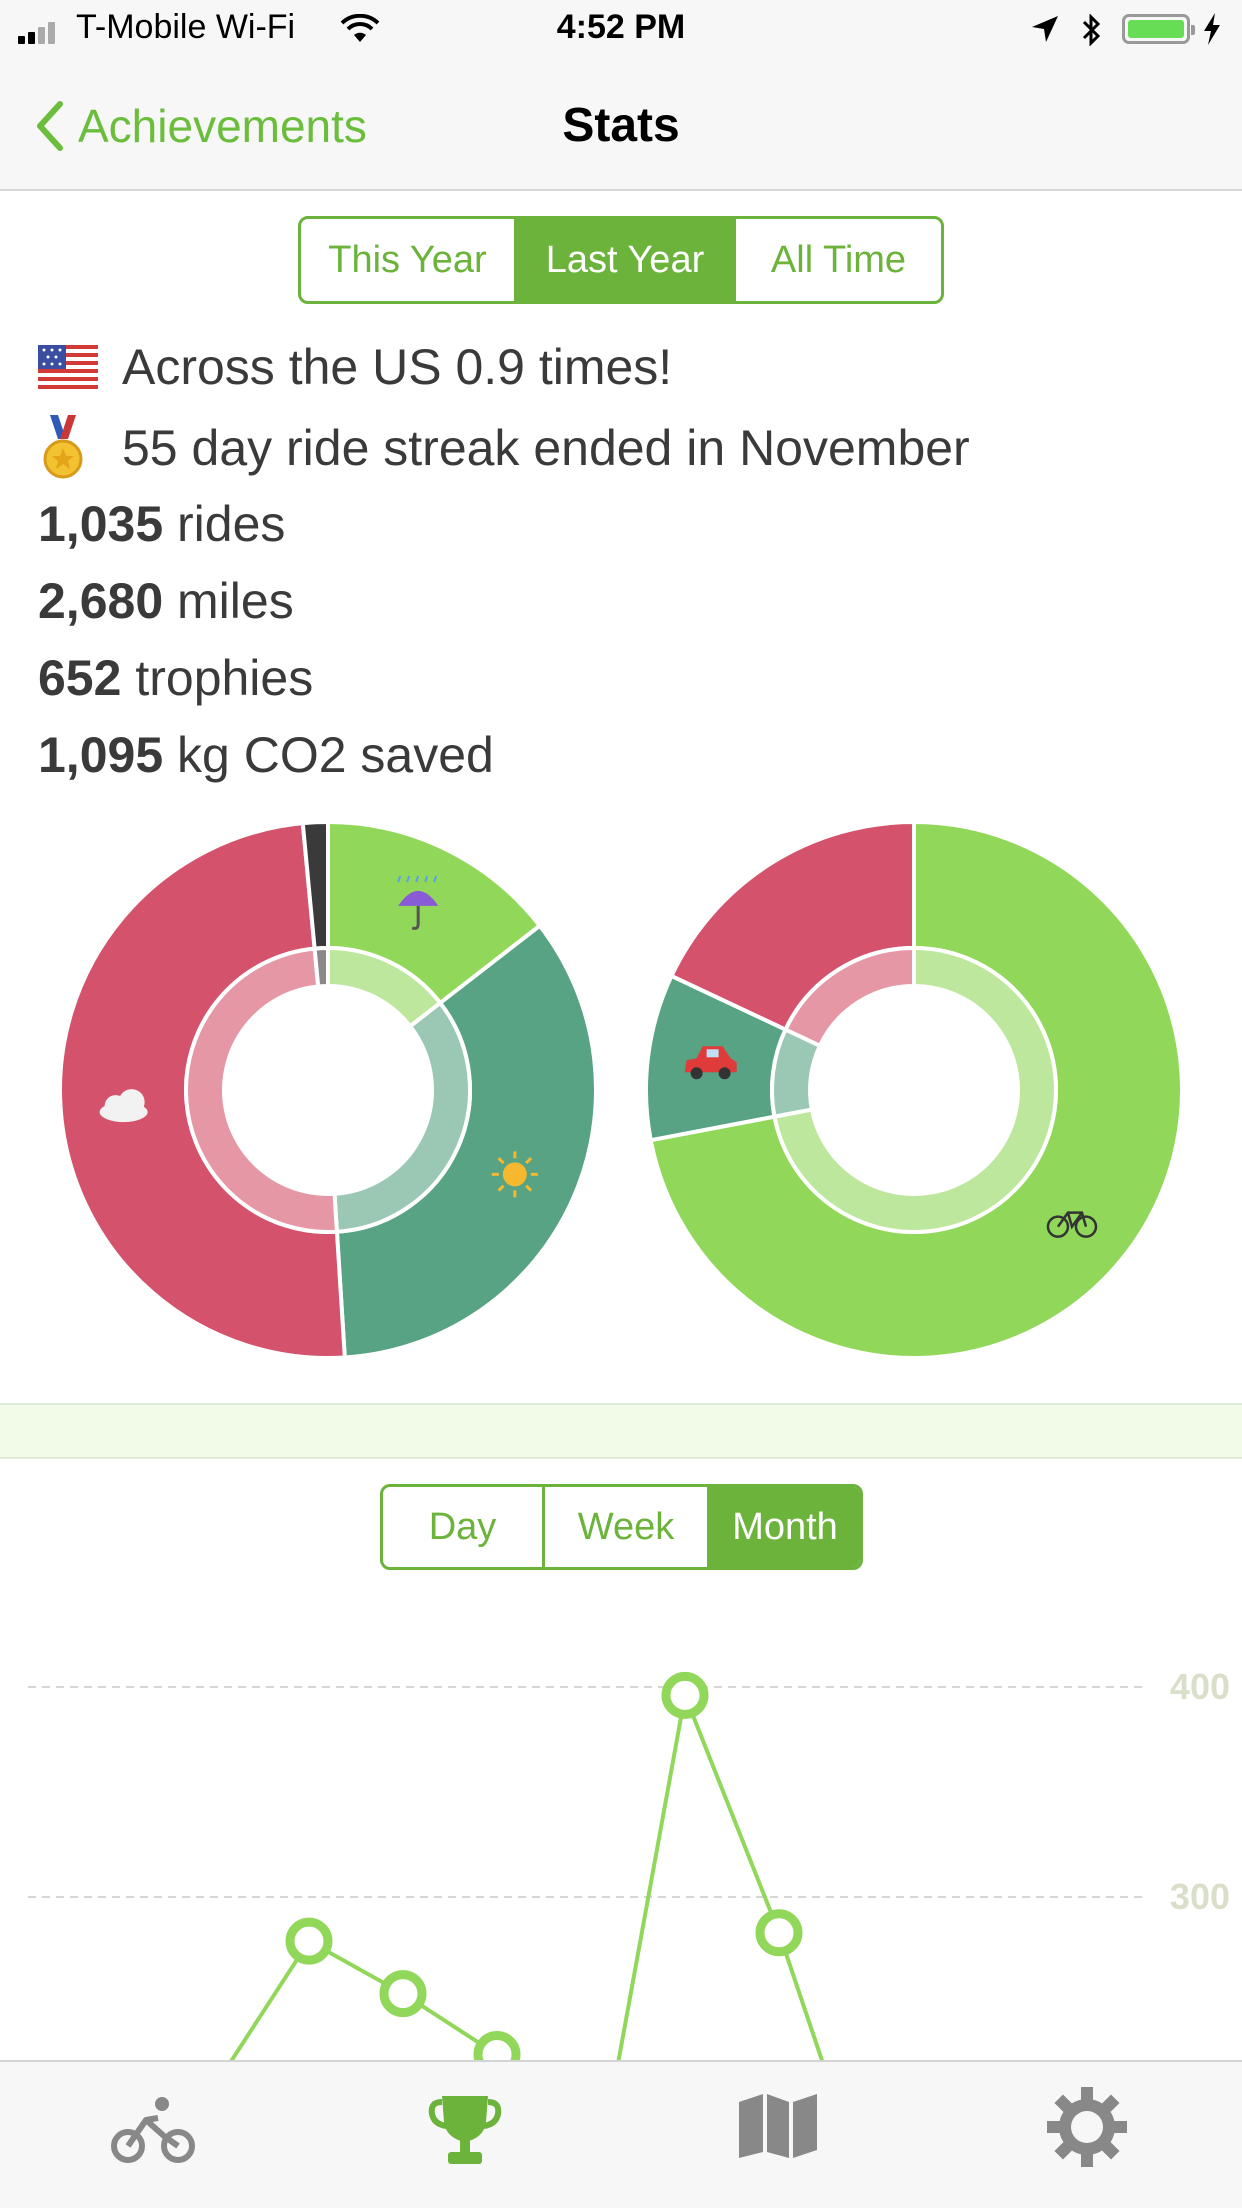 The image size is (1242, 2208). Describe the element at coordinates (80, 678) in the screenshot. I see `stat-value: 652` at that location.